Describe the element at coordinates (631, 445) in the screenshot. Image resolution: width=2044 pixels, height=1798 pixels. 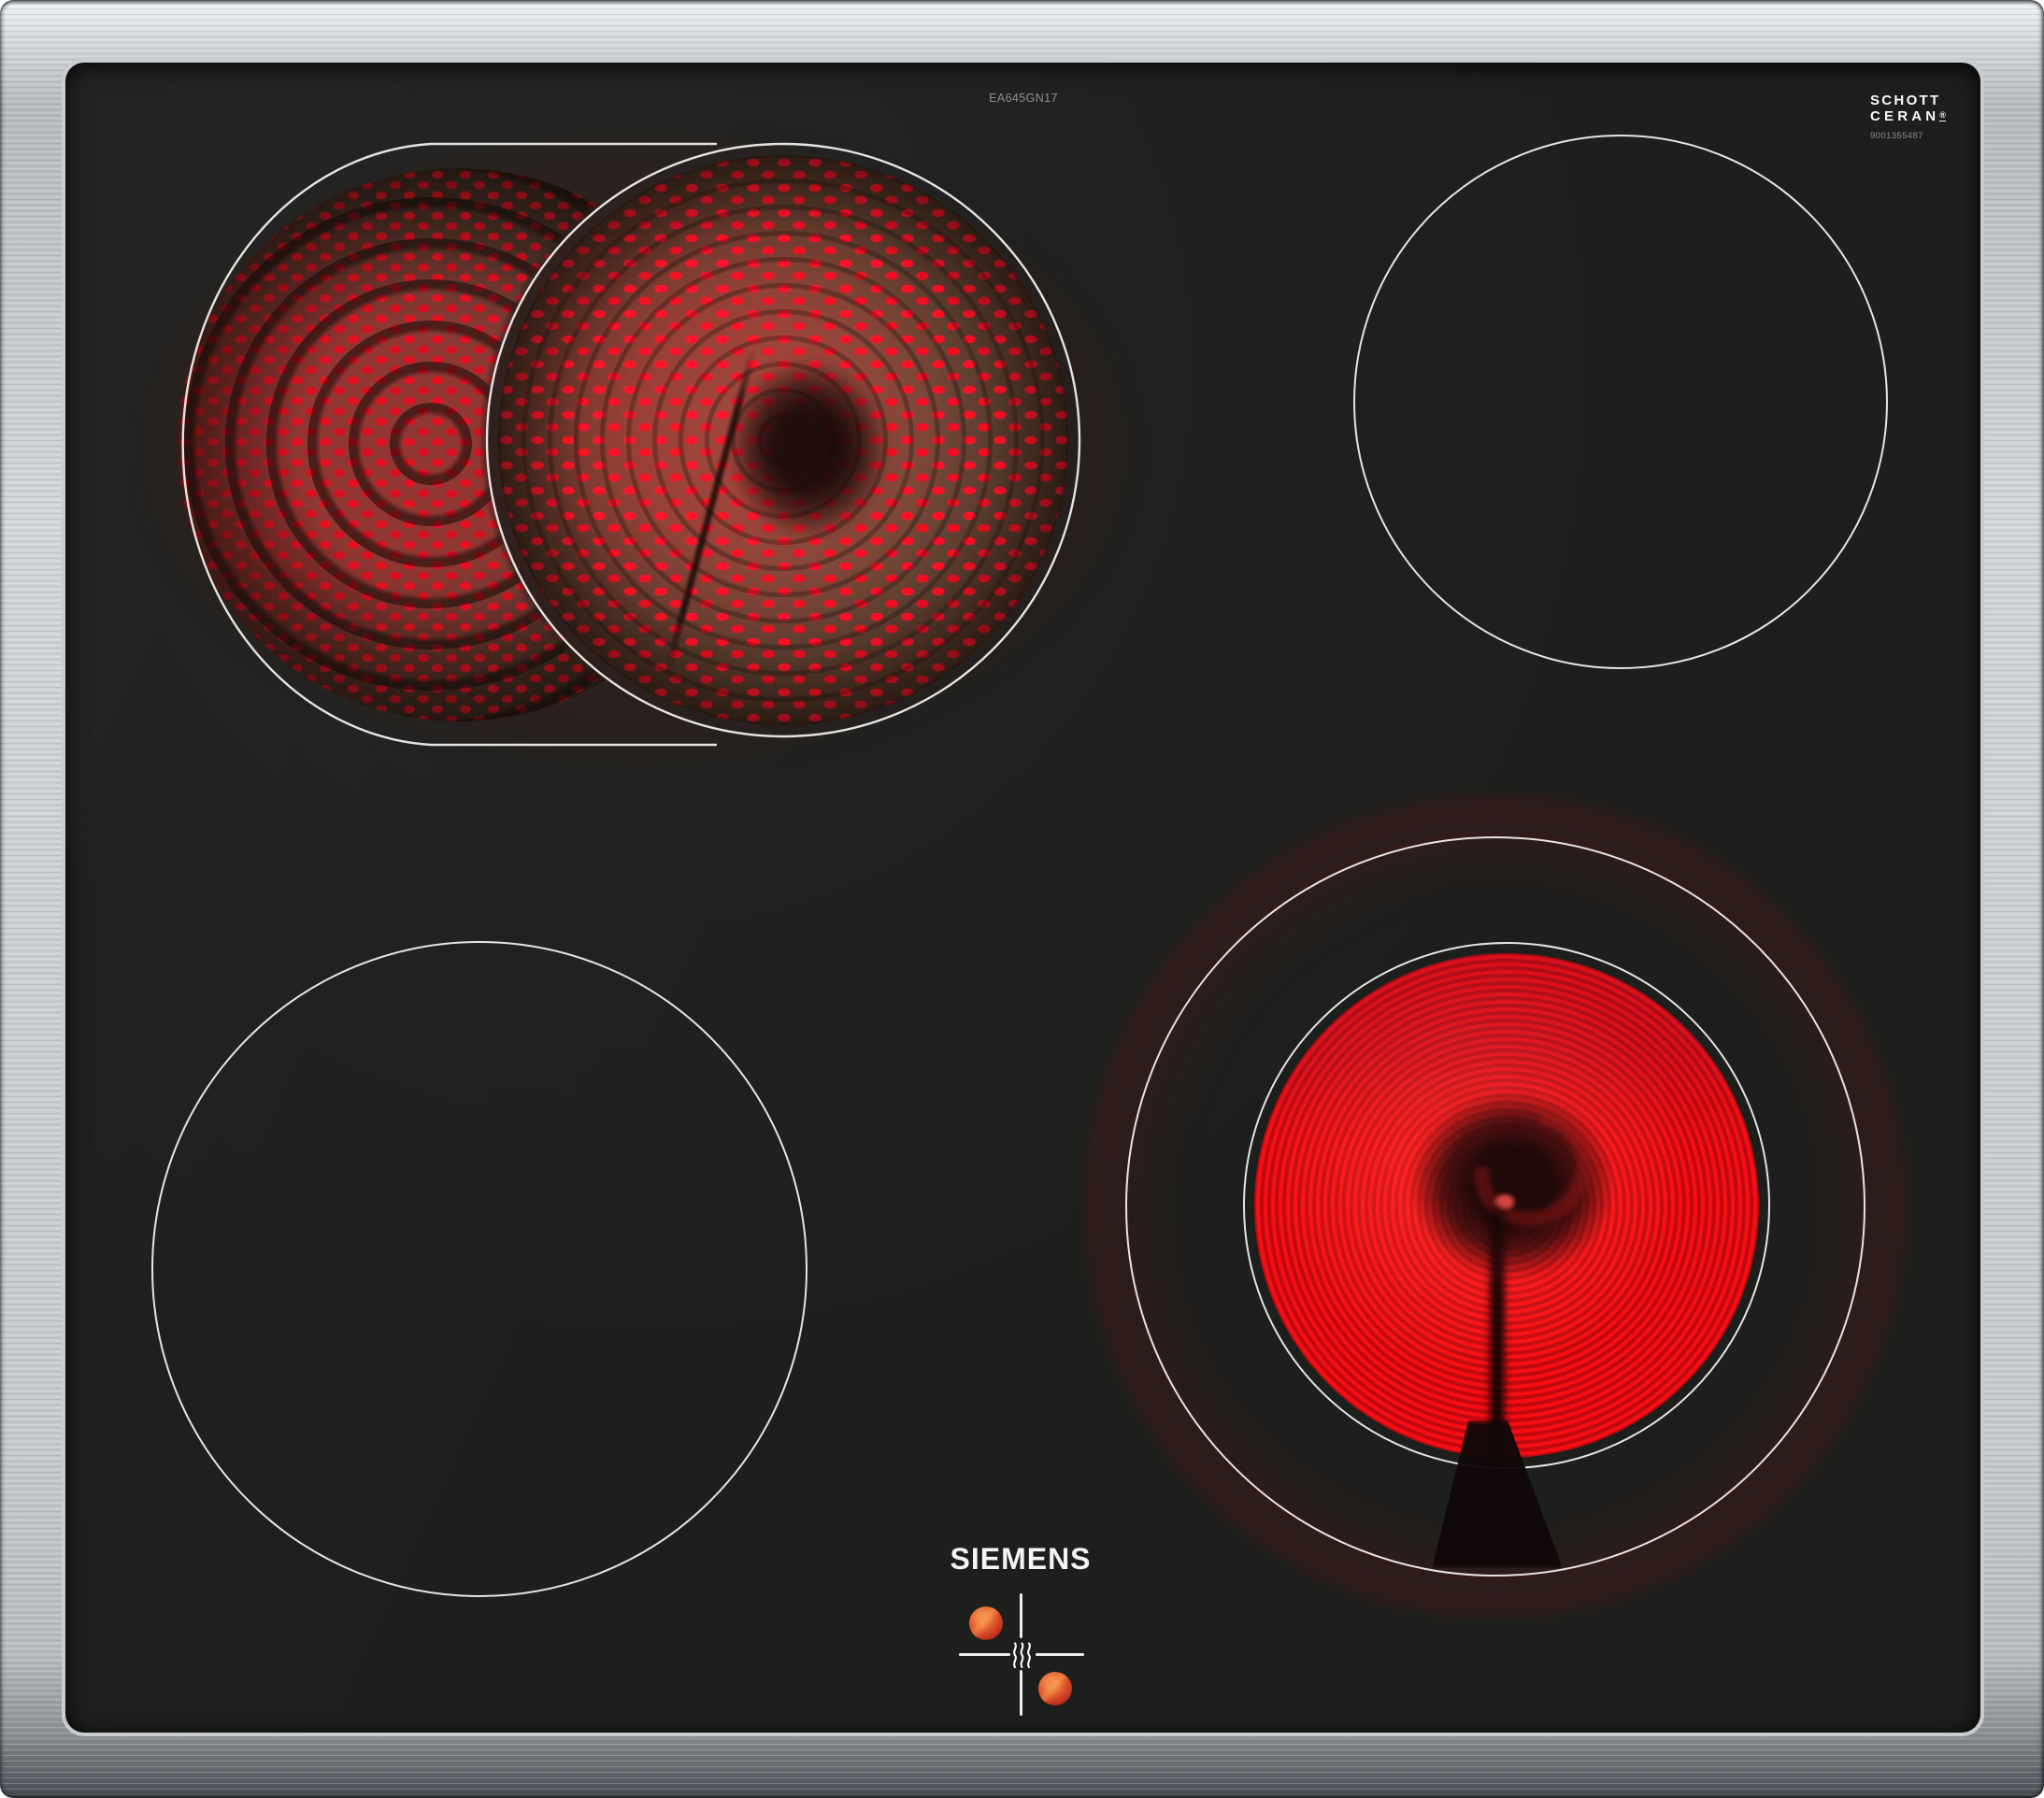
I see `back-left-zone-outline` at that location.